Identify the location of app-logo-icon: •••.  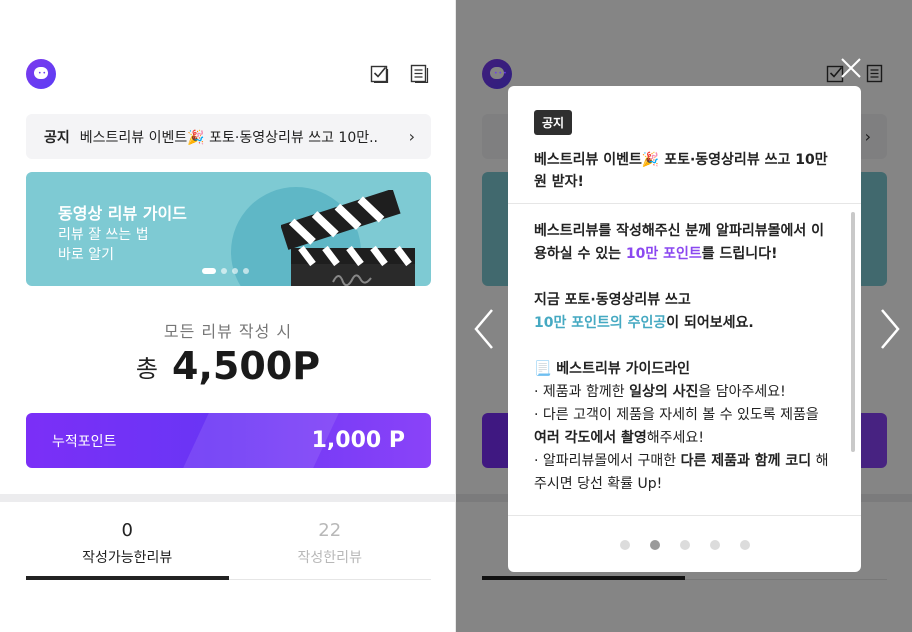
(41, 74).